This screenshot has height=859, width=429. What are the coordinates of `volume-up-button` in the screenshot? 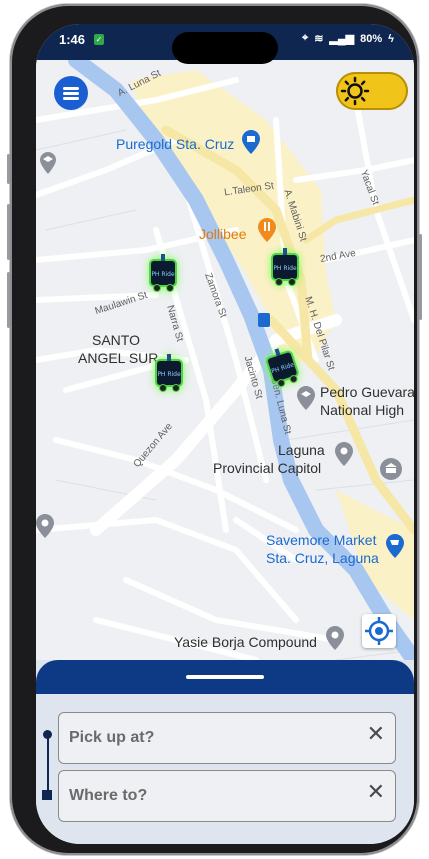 It's located at (8, 232).